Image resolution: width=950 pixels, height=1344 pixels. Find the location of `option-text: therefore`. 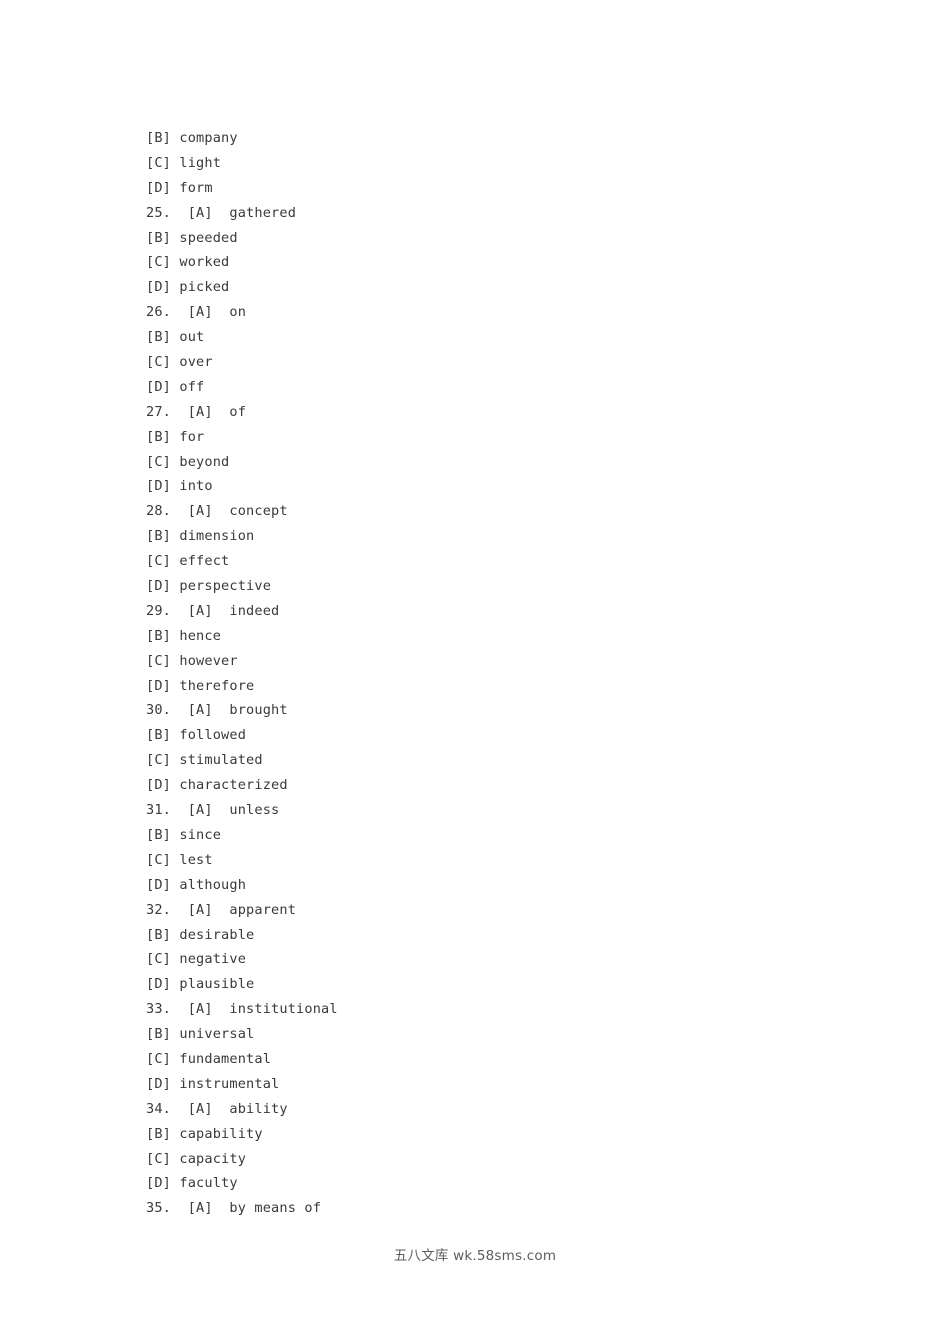

option-text: therefore is located at coordinates (217, 685).